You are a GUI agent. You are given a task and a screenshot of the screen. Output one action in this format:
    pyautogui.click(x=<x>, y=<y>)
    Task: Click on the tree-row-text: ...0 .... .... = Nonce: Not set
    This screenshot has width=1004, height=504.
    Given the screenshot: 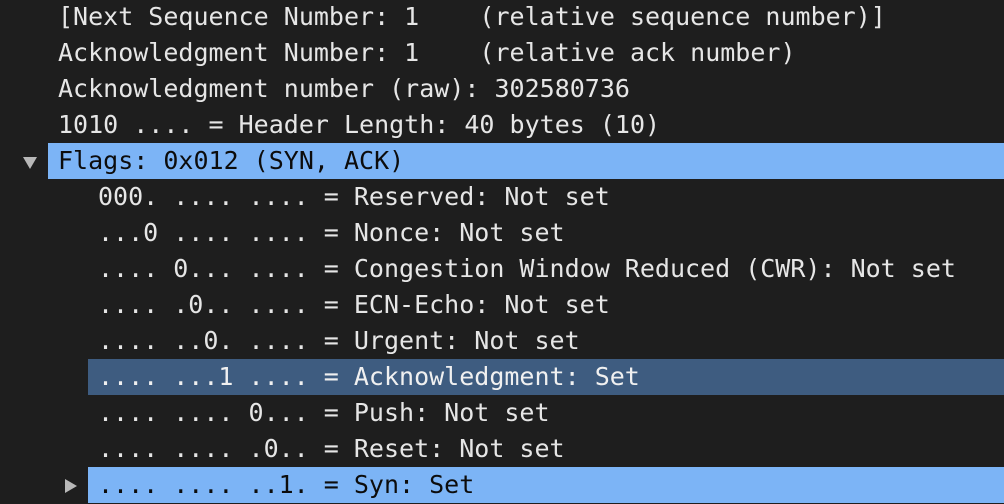 What is the action you would take?
    pyautogui.click(x=331, y=232)
    